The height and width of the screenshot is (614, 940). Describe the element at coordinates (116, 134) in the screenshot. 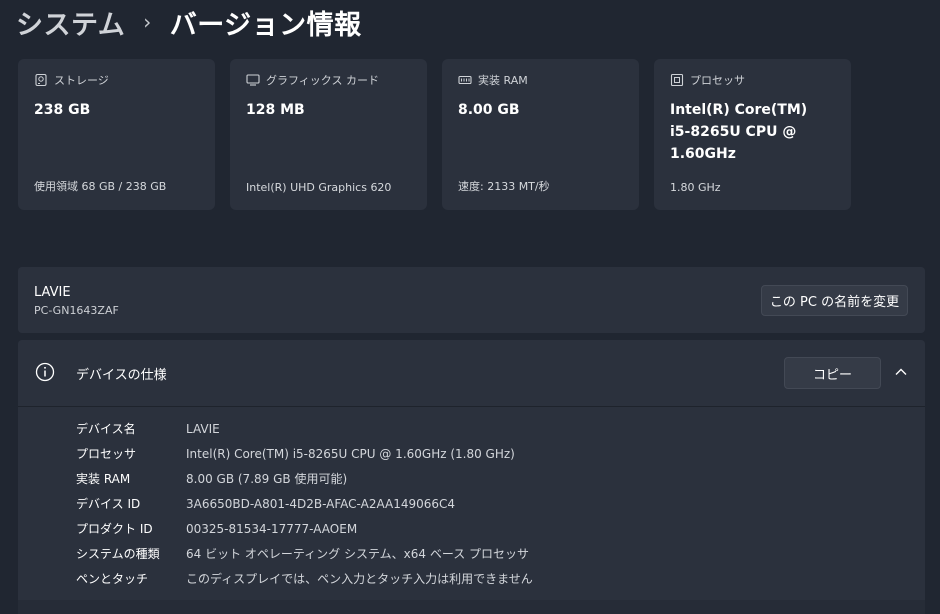

I see `storage-card: ストレージ 238 GB 使用領域 68 GB / 238 GB` at that location.